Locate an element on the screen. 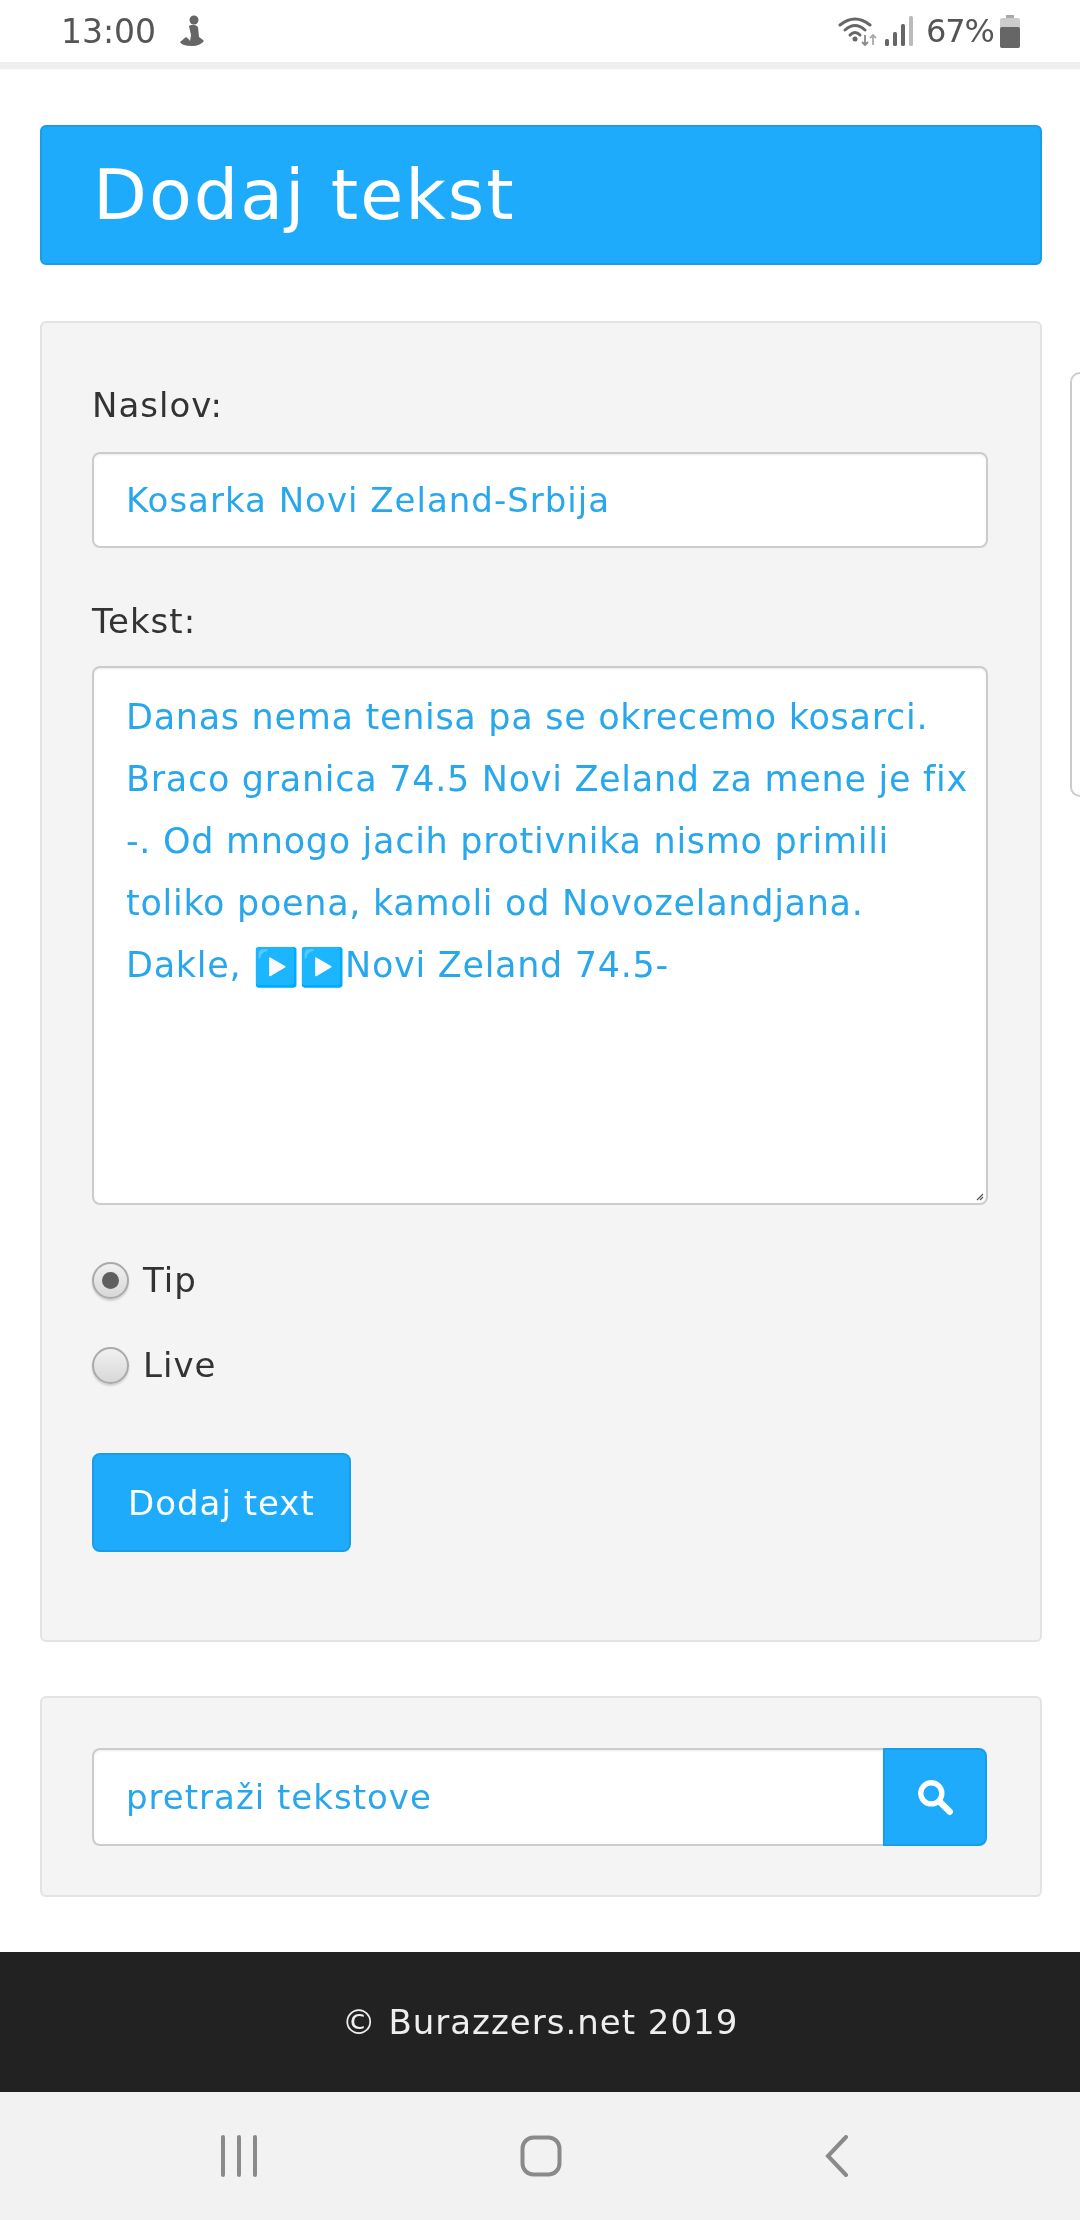 This screenshot has width=1080, height=2220. battery-icon is located at coordinates (1010, 31).